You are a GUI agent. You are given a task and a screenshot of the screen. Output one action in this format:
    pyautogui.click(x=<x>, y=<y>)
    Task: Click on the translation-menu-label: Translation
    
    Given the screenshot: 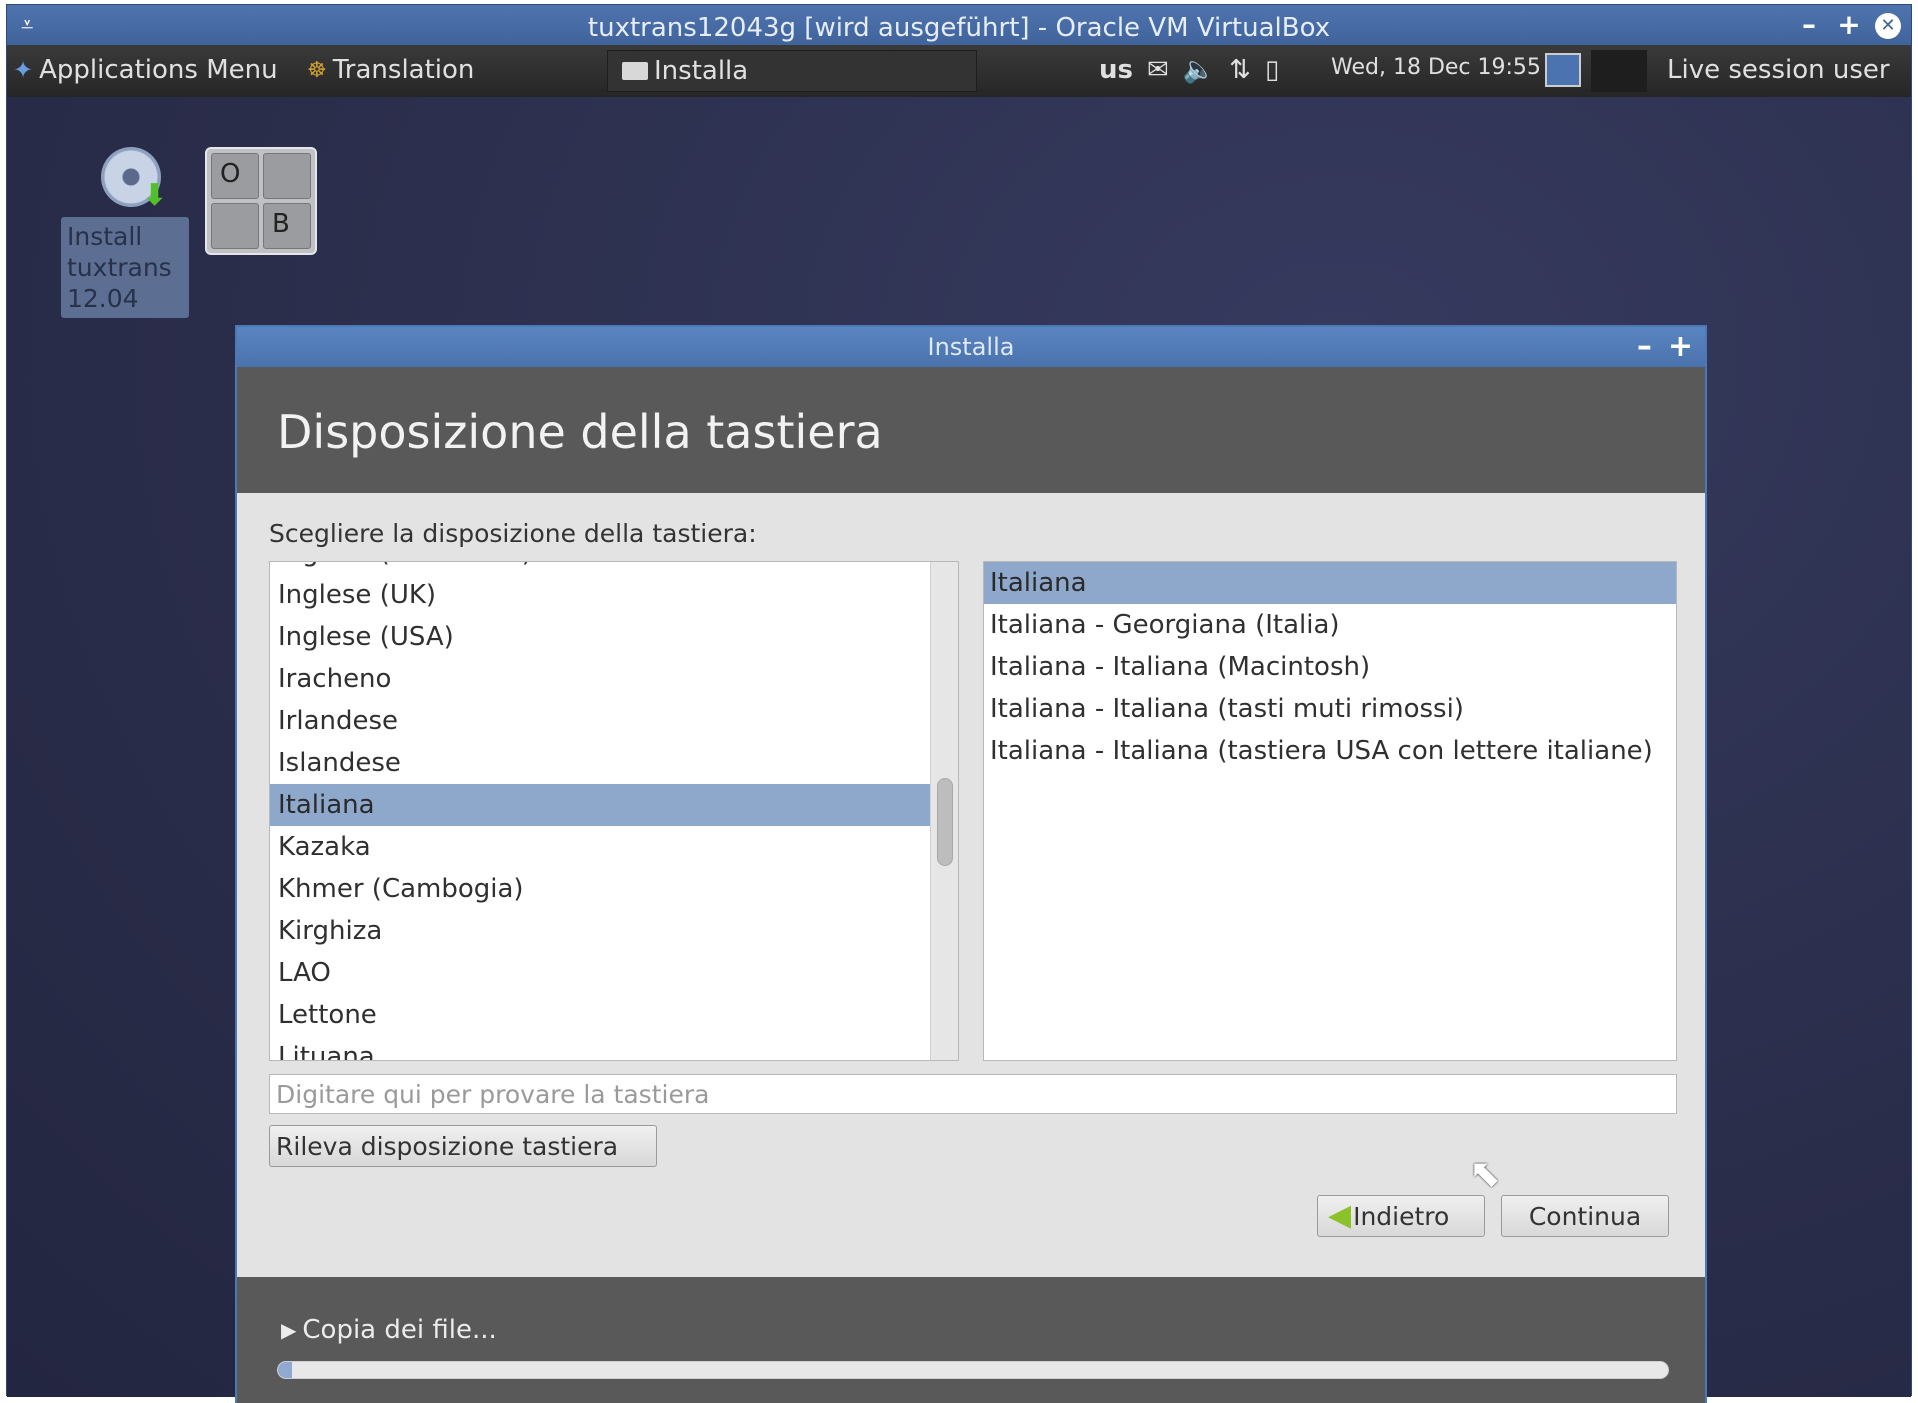 What is the action you would take?
    pyautogui.click(x=403, y=70)
    